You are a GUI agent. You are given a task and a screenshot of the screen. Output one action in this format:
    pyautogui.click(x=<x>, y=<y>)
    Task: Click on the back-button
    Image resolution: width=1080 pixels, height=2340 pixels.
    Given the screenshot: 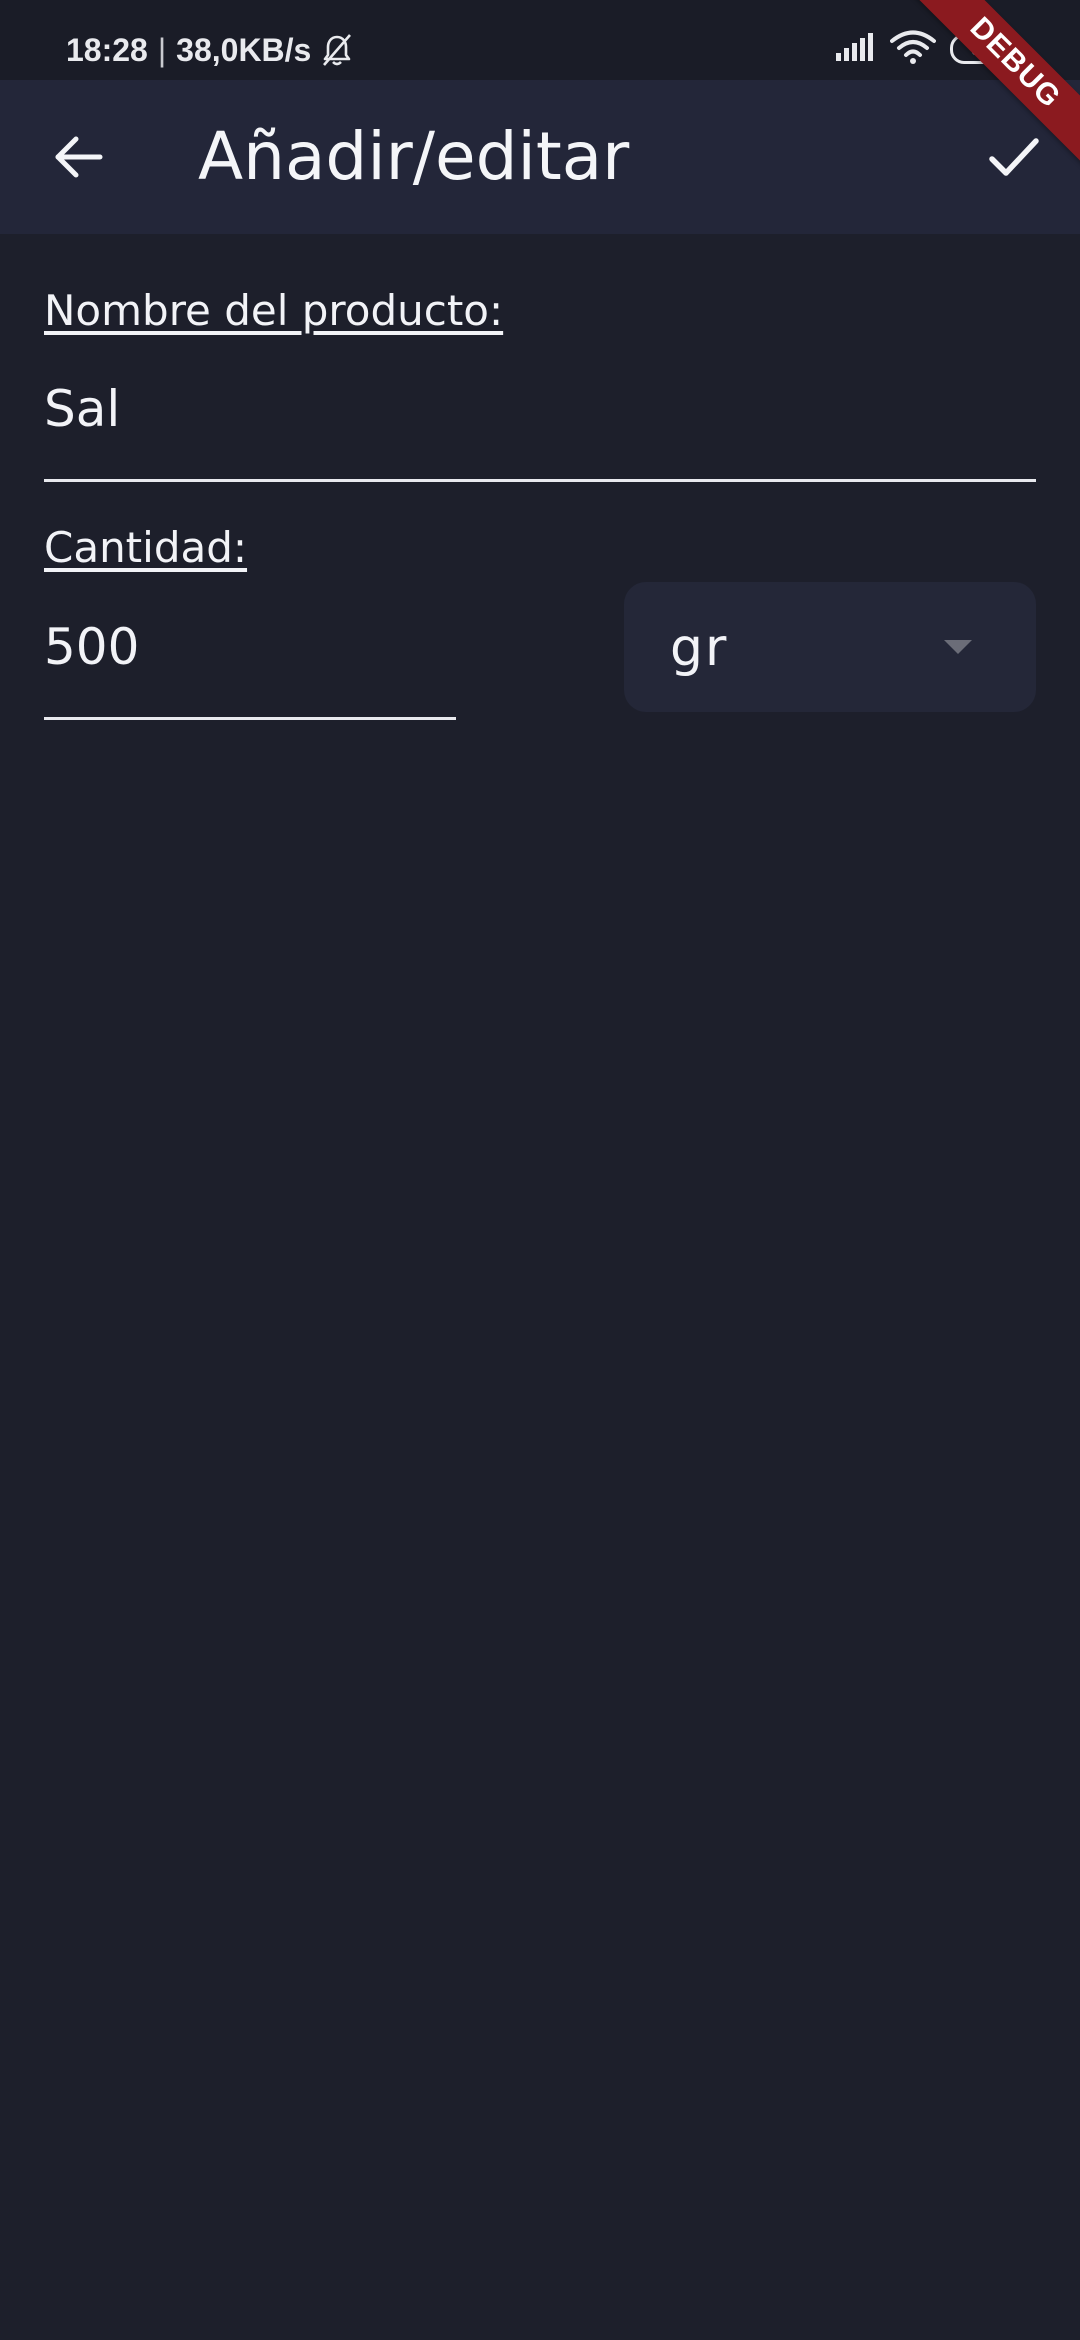 What is the action you would take?
    pyautogui.click(x=78, y=157)
    